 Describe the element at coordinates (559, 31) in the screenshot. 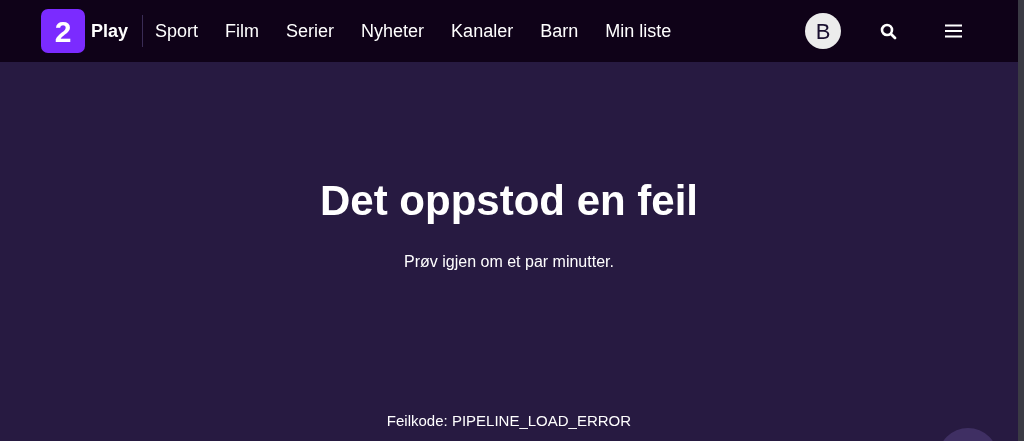

I see `nav-link: Barn` at that location.